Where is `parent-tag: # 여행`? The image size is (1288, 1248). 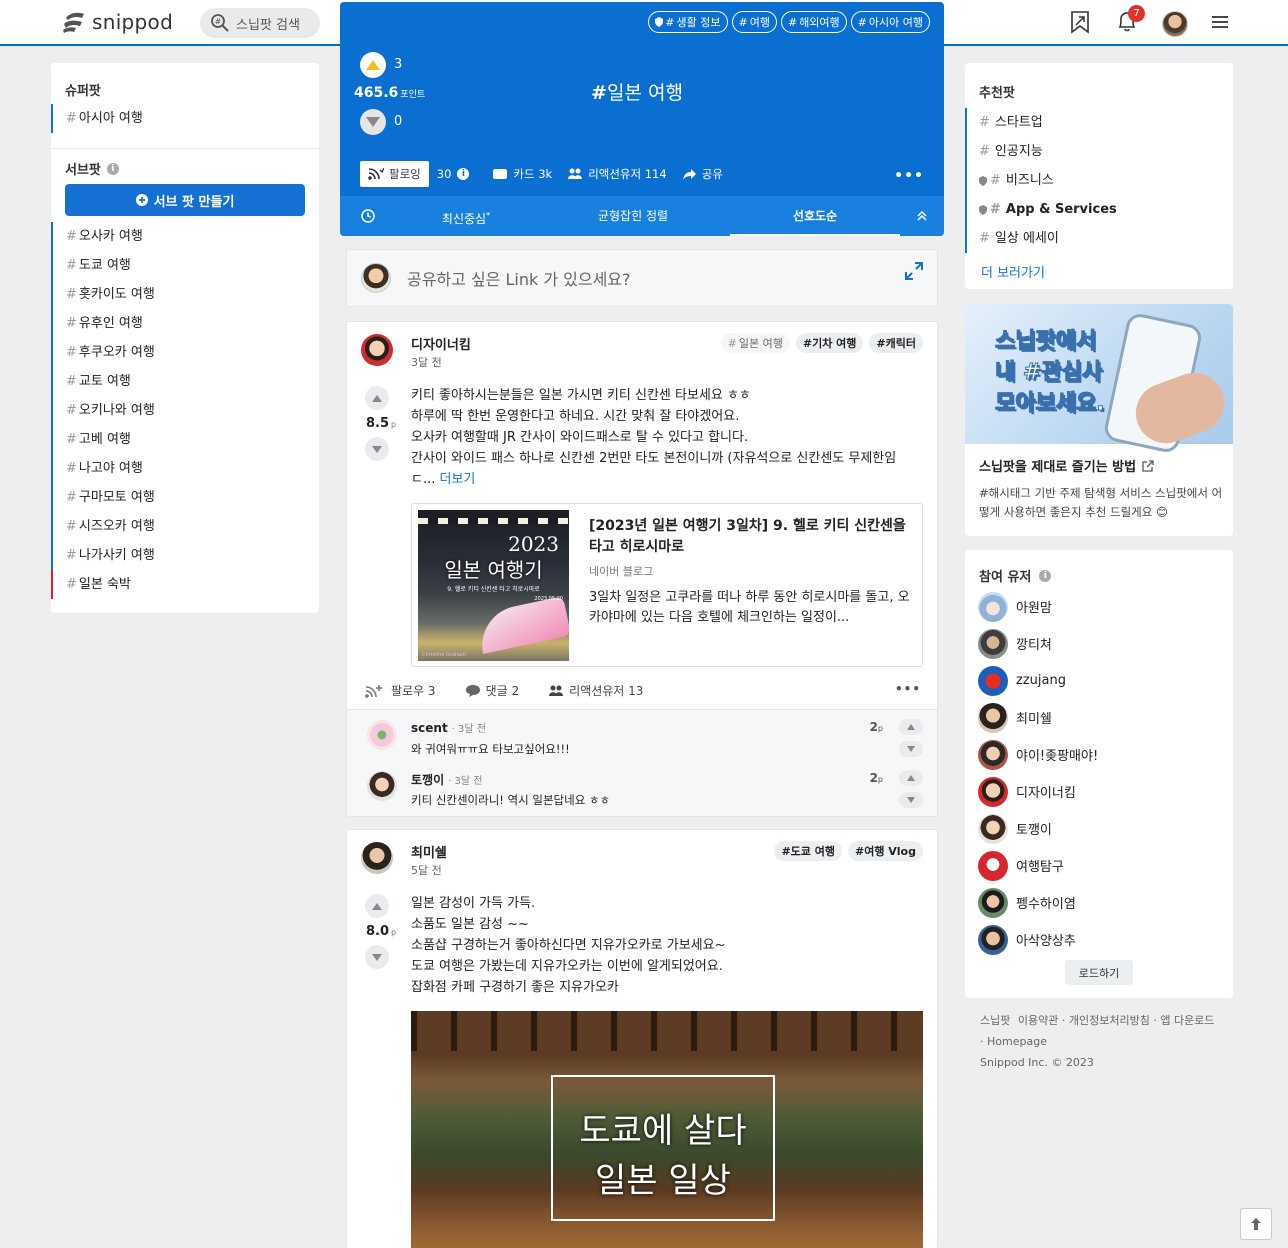
parent-tag: # 여행 is located at coordinates (754, 22).